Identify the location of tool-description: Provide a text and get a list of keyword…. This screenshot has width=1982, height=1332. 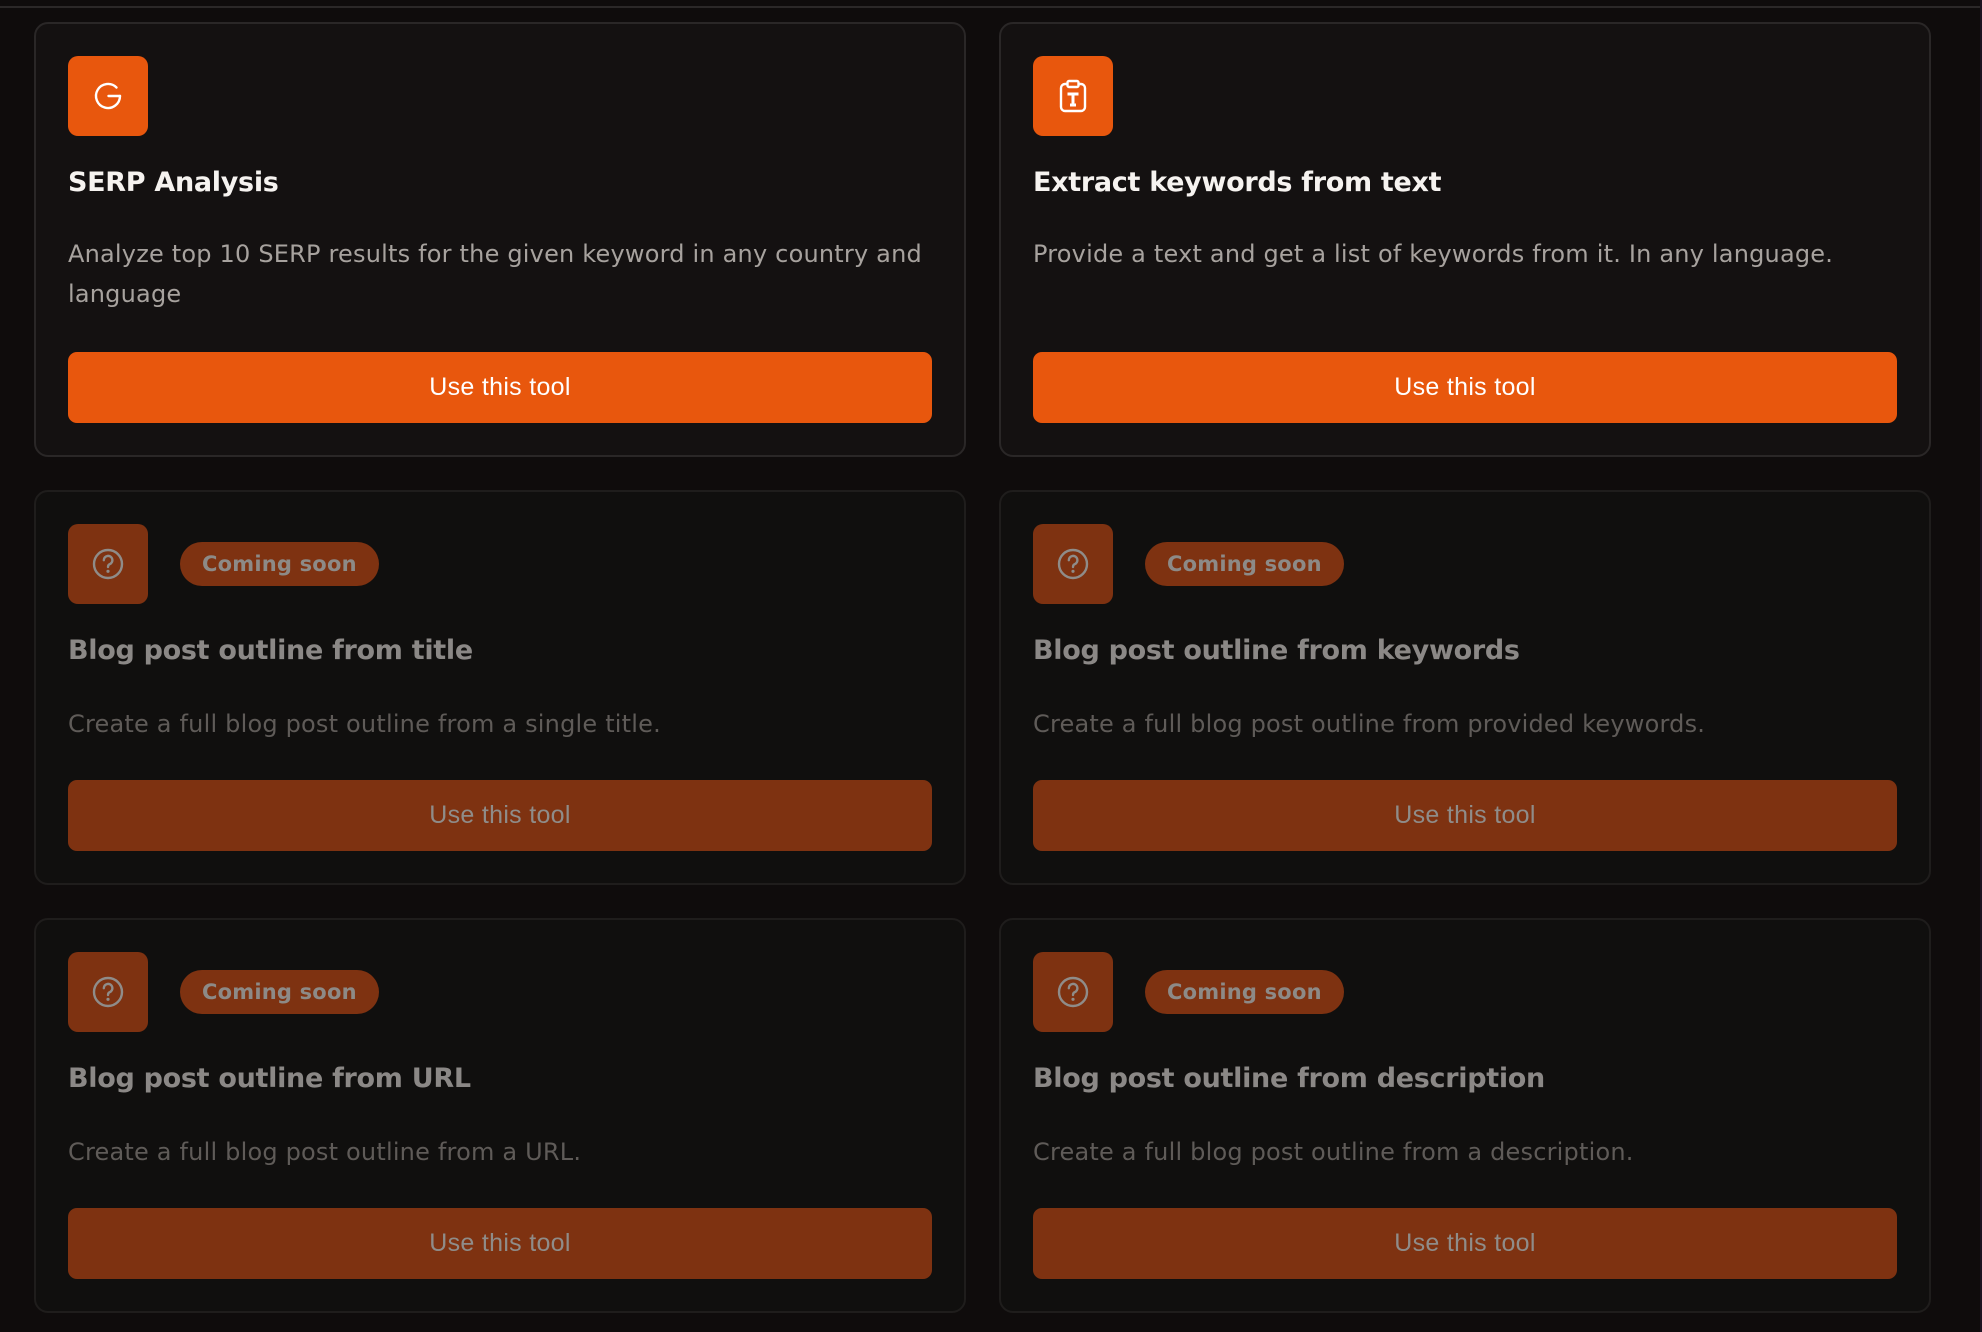
(1433, 254).